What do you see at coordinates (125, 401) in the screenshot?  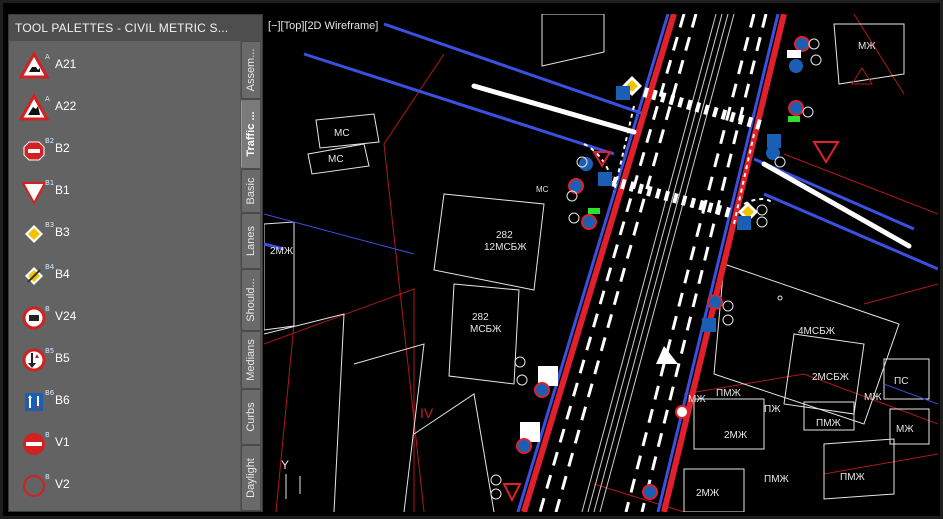 I see `tool-item-b6: B6 B6` at bounding box center [125, 401].